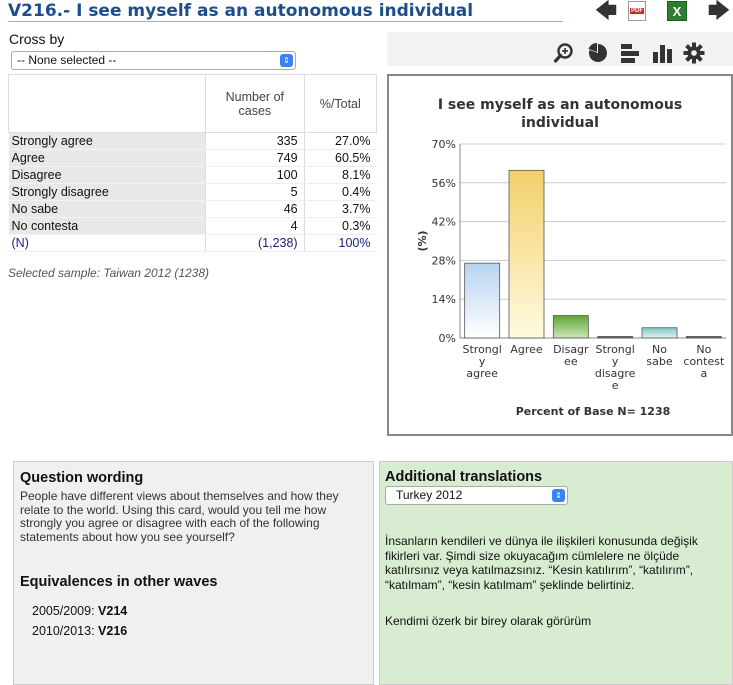  I want to click on equivalence-item: 2010/2013: V216, so click(79, 631).